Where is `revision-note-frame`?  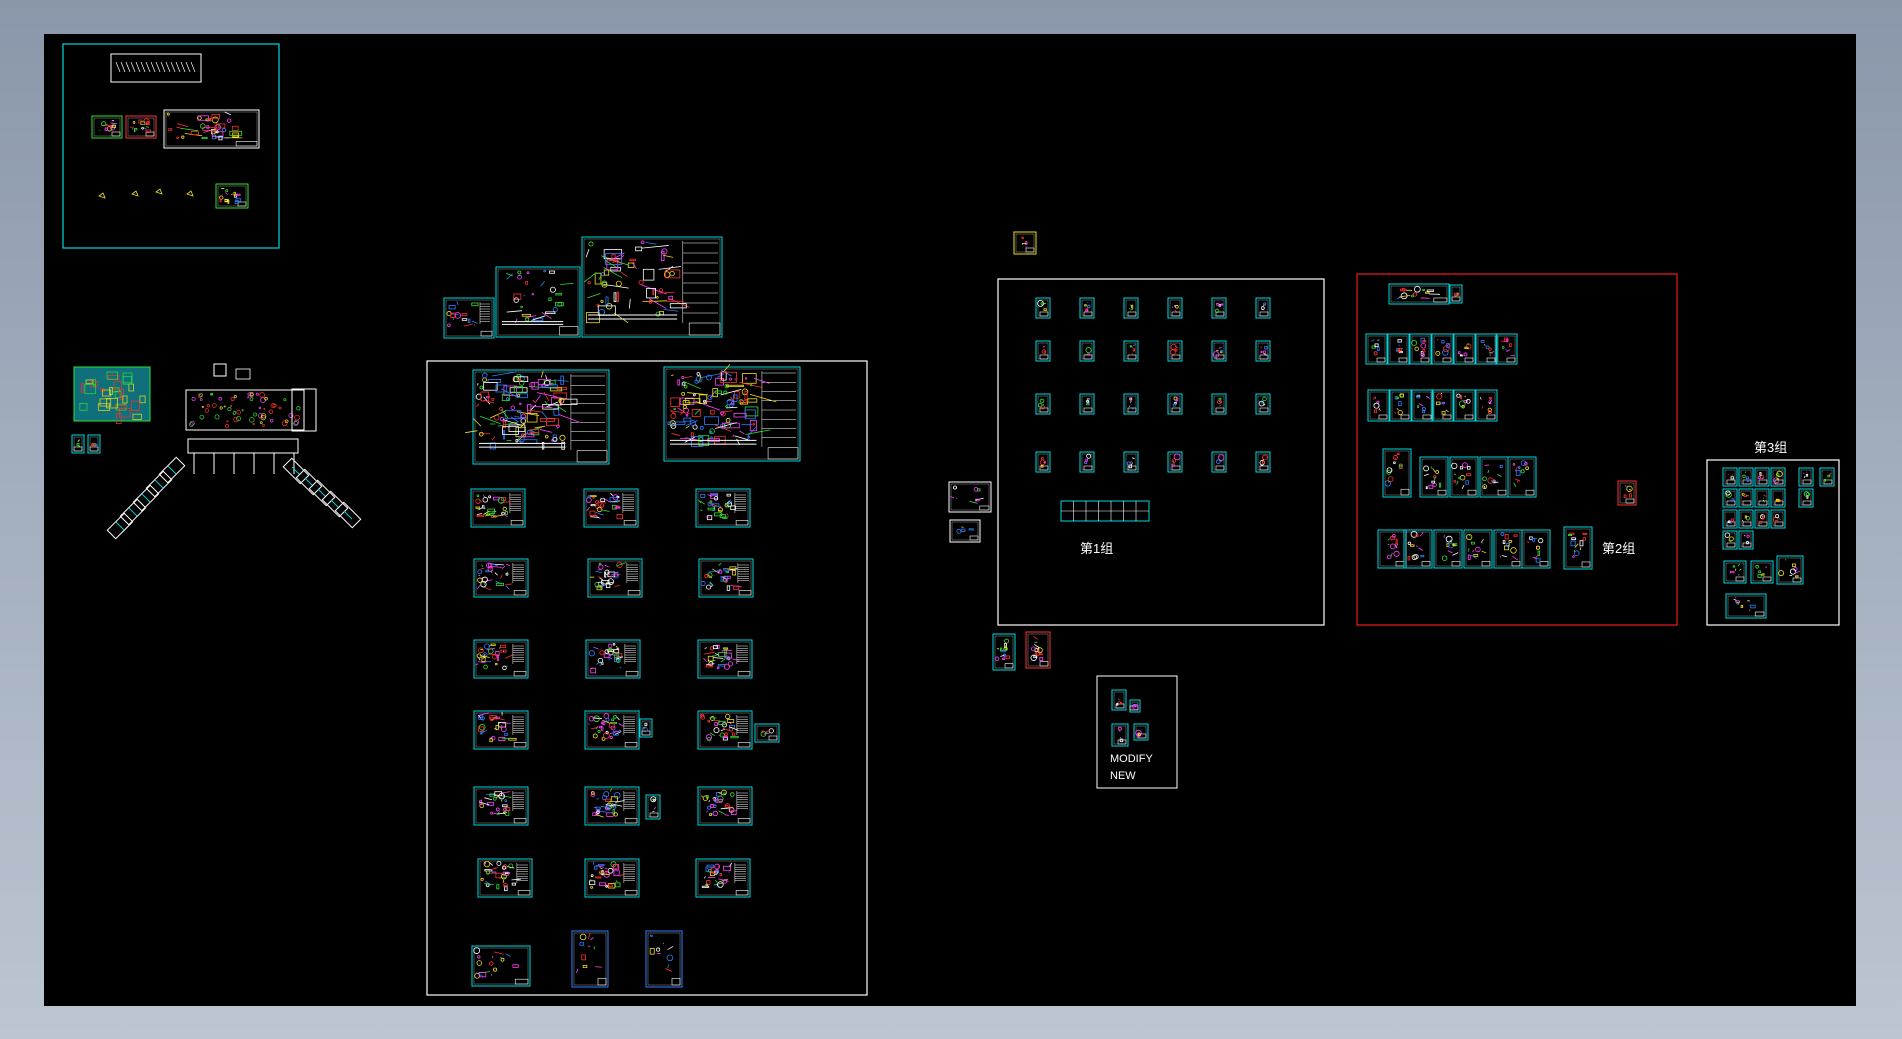
revision-note-frame is located at coordinates (1137, 732).